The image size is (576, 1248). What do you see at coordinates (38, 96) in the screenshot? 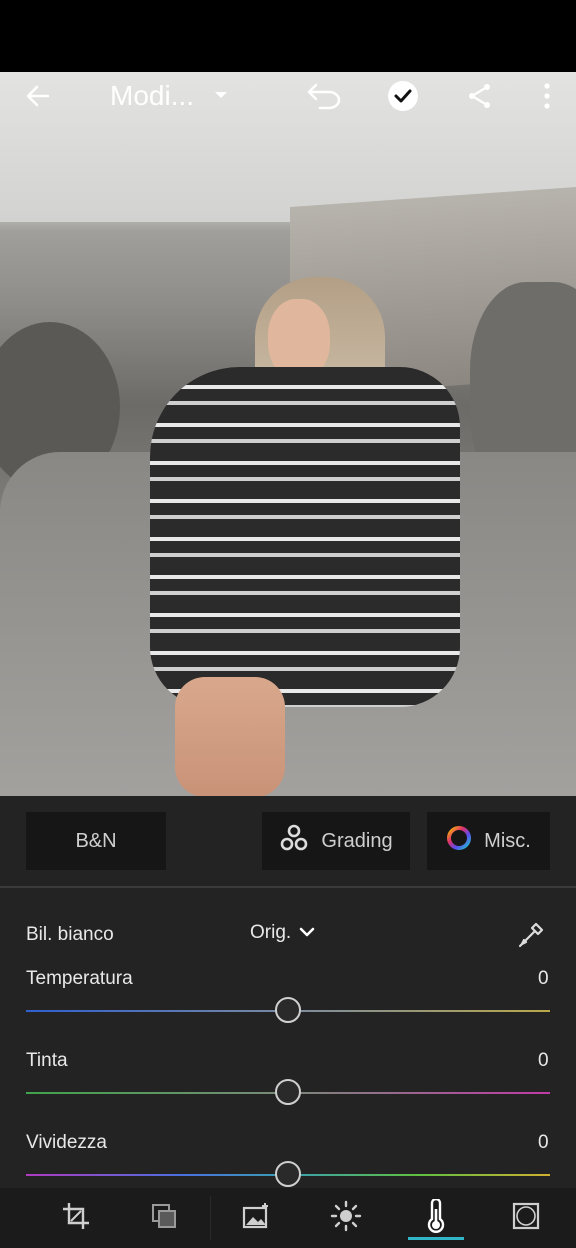
I see `back-arrow-icon` at bounding box center [38, 96].